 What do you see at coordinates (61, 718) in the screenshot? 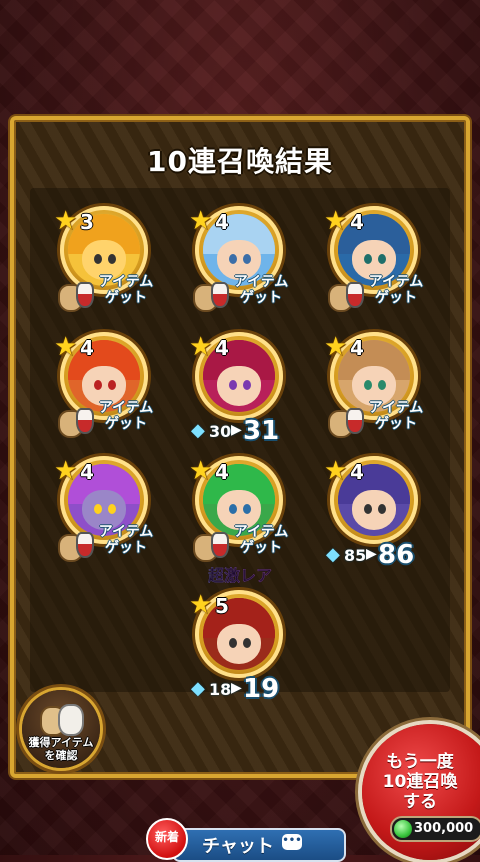
I see `item-bags-icon` at bounding box center [61, 718].